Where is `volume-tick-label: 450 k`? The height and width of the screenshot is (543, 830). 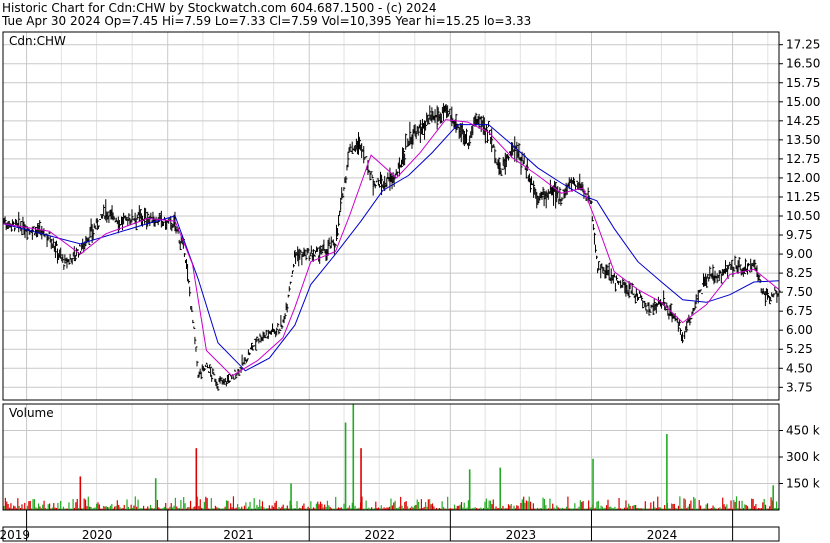
volume-tick-label: 450 k is located at coordinates (803, 431).